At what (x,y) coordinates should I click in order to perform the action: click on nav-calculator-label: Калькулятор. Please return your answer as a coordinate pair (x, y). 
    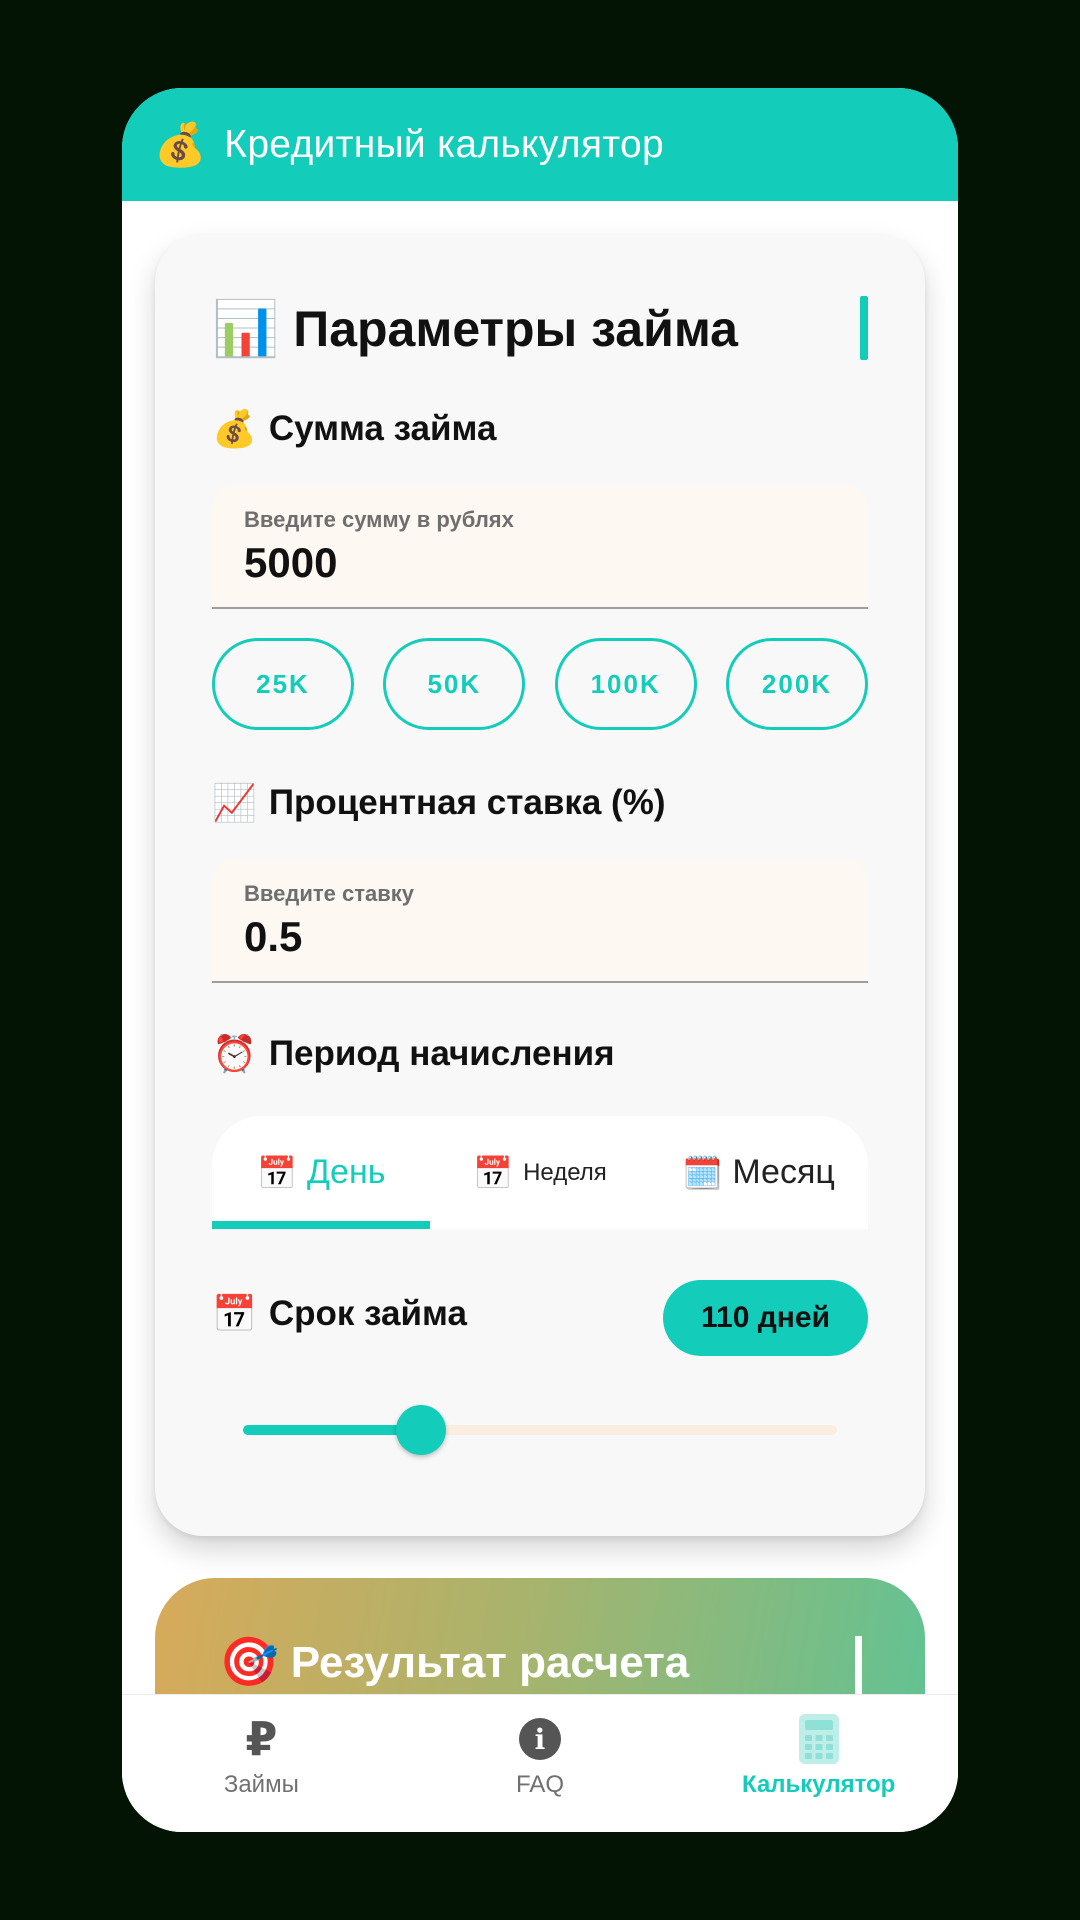
    Looking at the image, I should click on (819, 1784).